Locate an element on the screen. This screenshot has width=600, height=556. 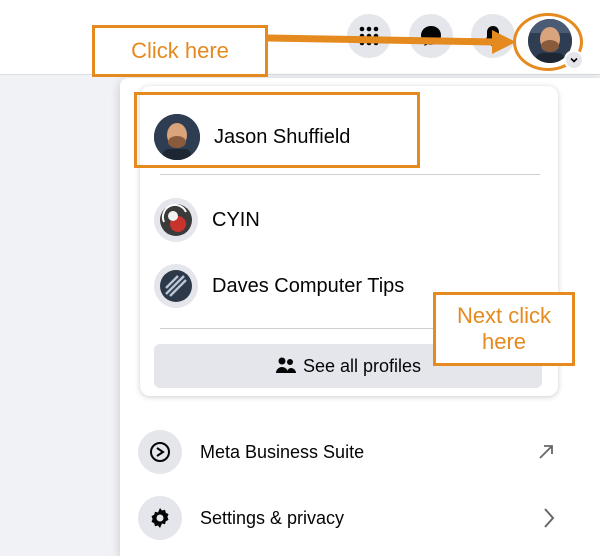
callout-text: Click here is located at coordinates (180, 50).